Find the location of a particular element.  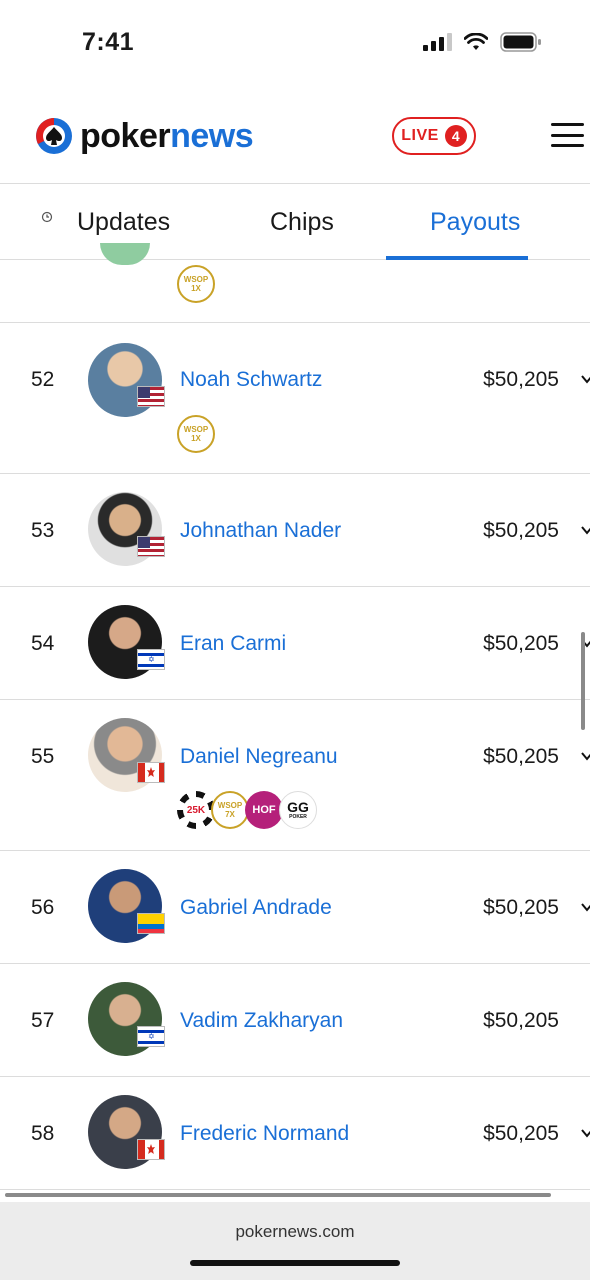

table-row: 56 Gabriel Andrade $50,205 is located at coordinates (295, 907).